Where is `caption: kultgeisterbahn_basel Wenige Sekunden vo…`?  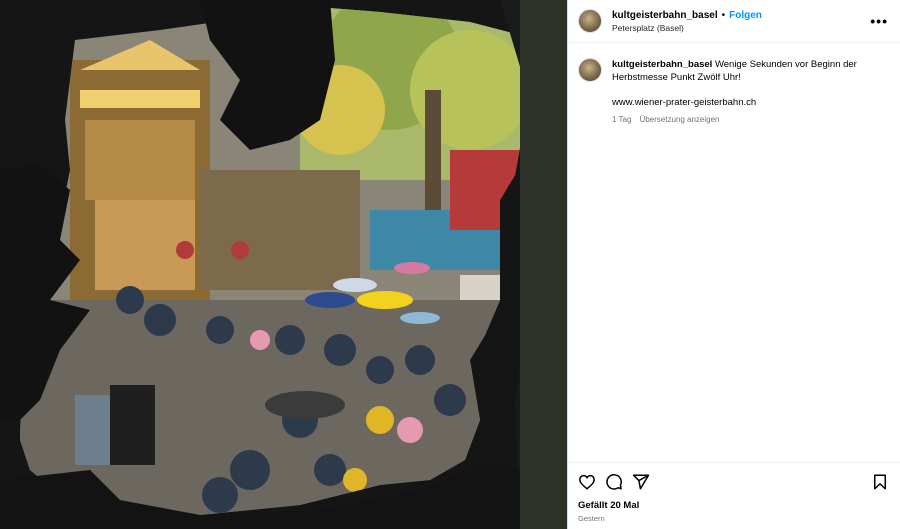 caption: kultgeisterbahn_basel Wenige Sekunden vo… is located at coordinates (734, 84).